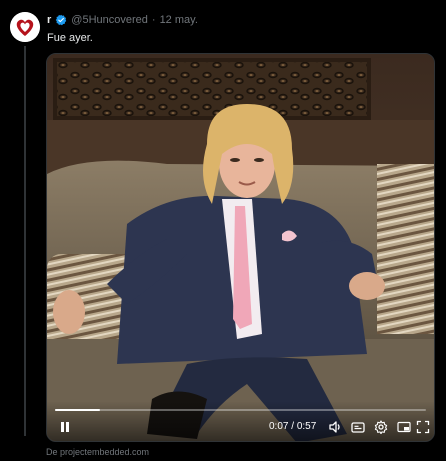 The height and width of the screenshot is (461, 446). What do you see at coordinates (97, 452) in the screenshot?
I see `embed-source: De projectembedded.com` at bounding box center [97, 452].